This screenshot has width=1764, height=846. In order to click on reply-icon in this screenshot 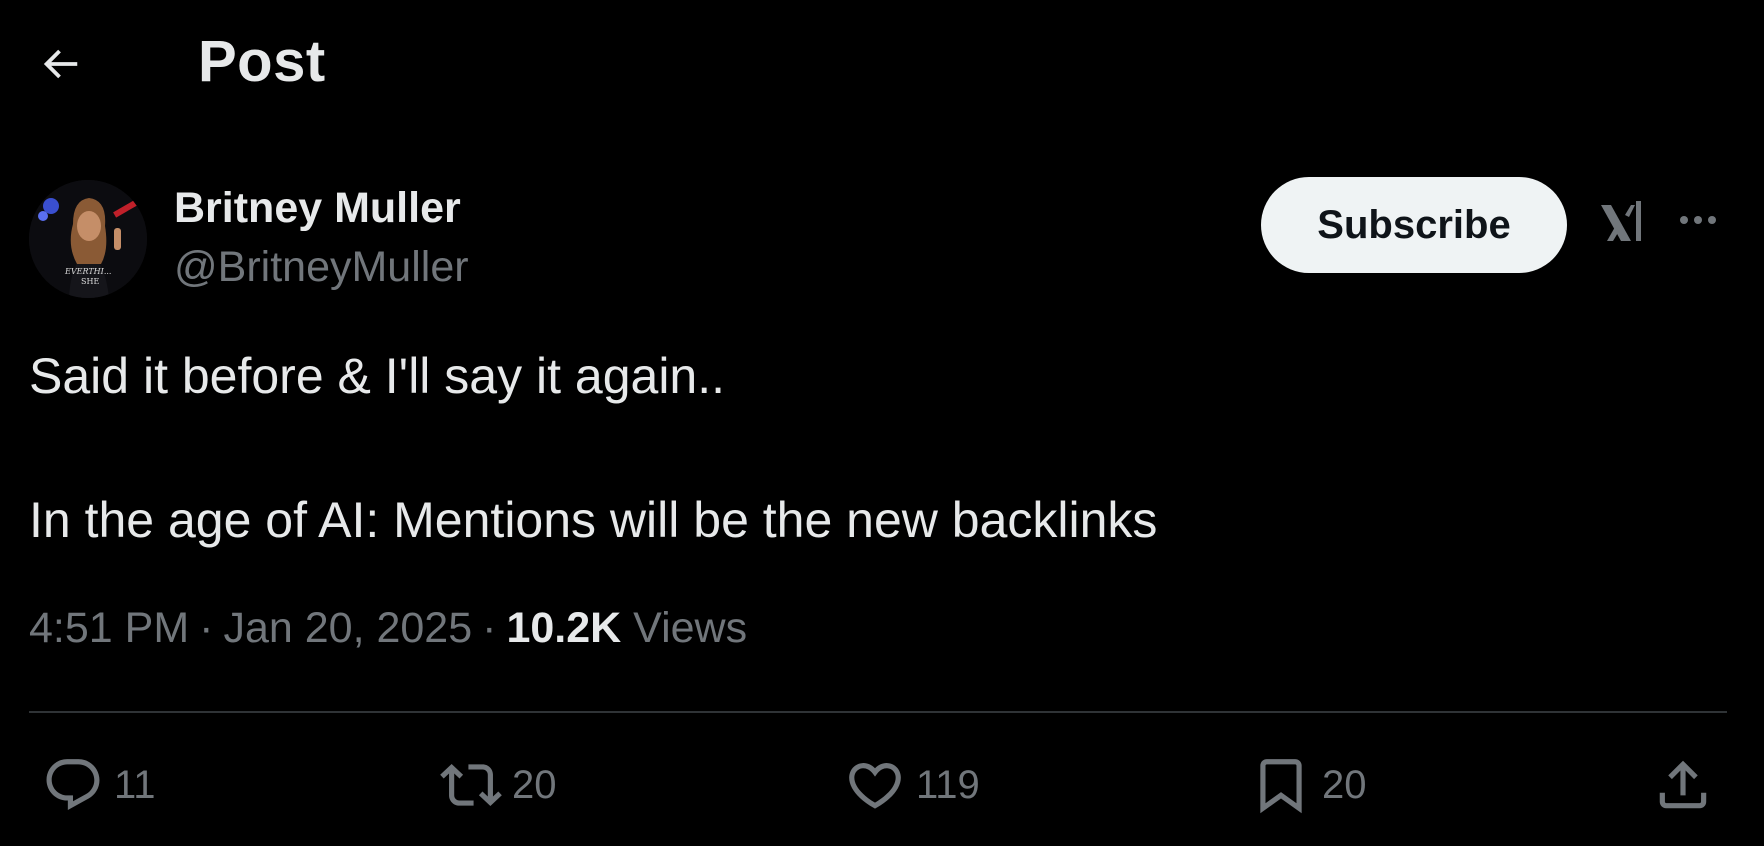, I will do `click(73, 785)`.